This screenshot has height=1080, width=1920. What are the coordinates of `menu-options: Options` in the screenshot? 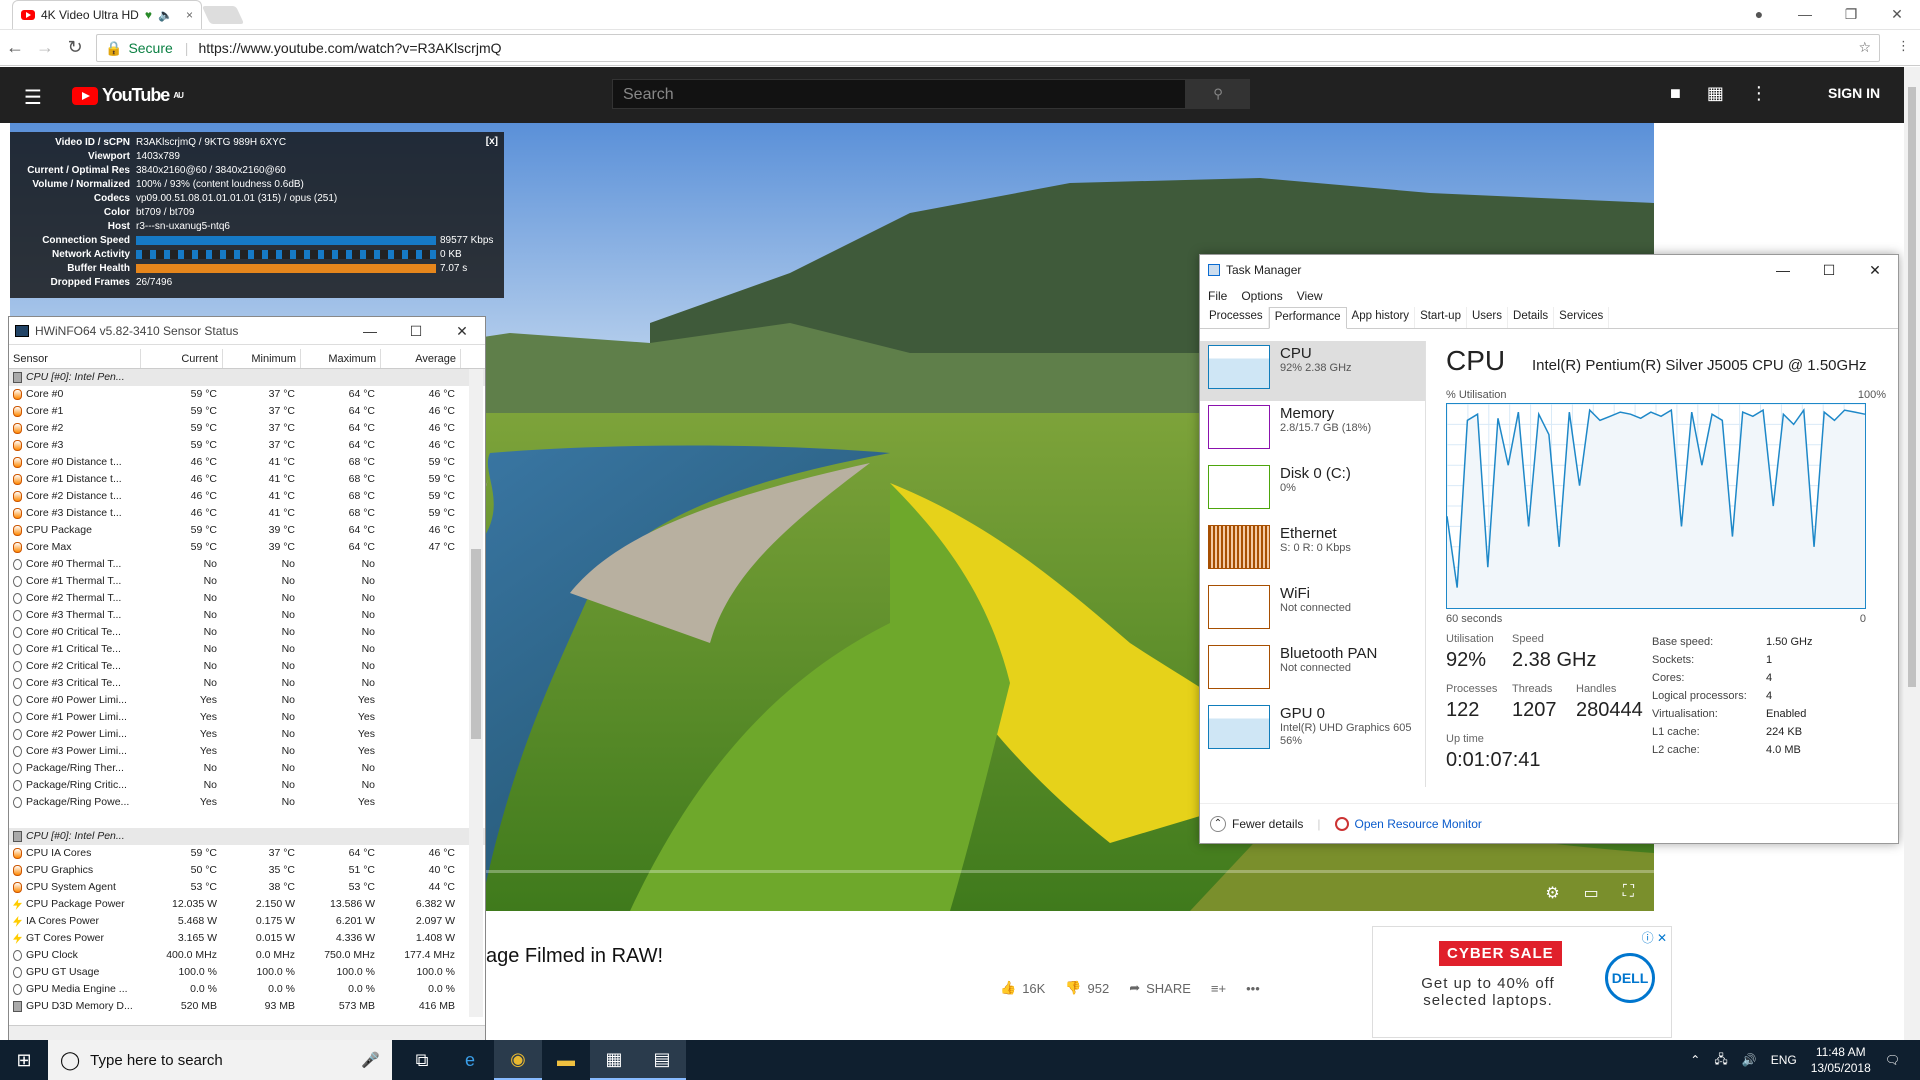 It's located at (1261, 296).